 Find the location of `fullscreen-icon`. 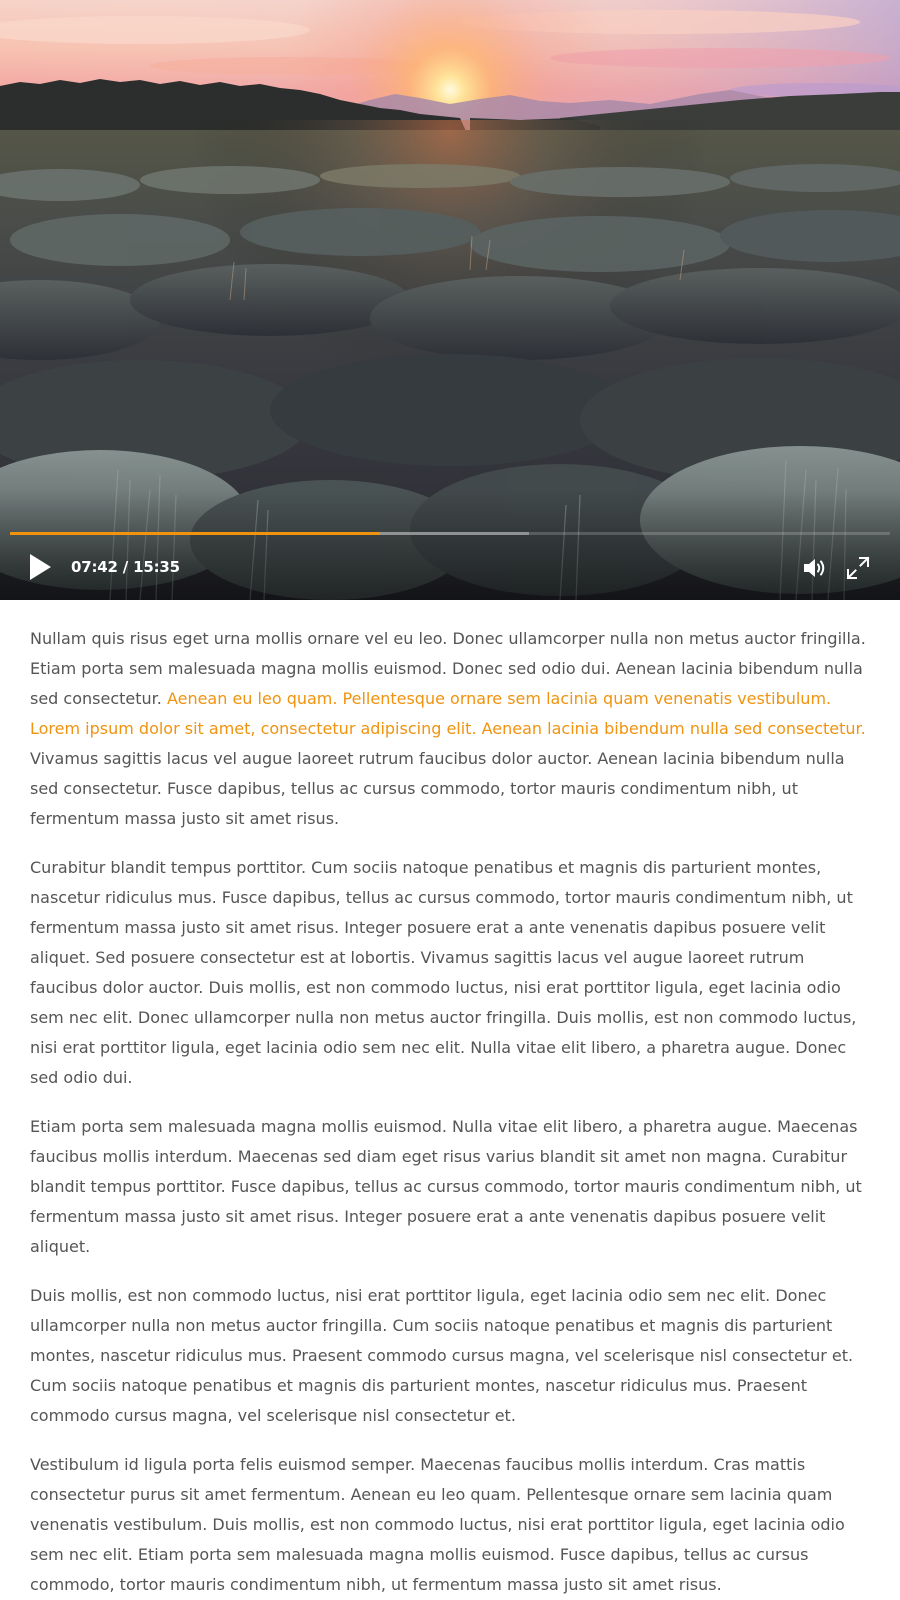

fullscreen-icon is located at coordinates (858, 568).